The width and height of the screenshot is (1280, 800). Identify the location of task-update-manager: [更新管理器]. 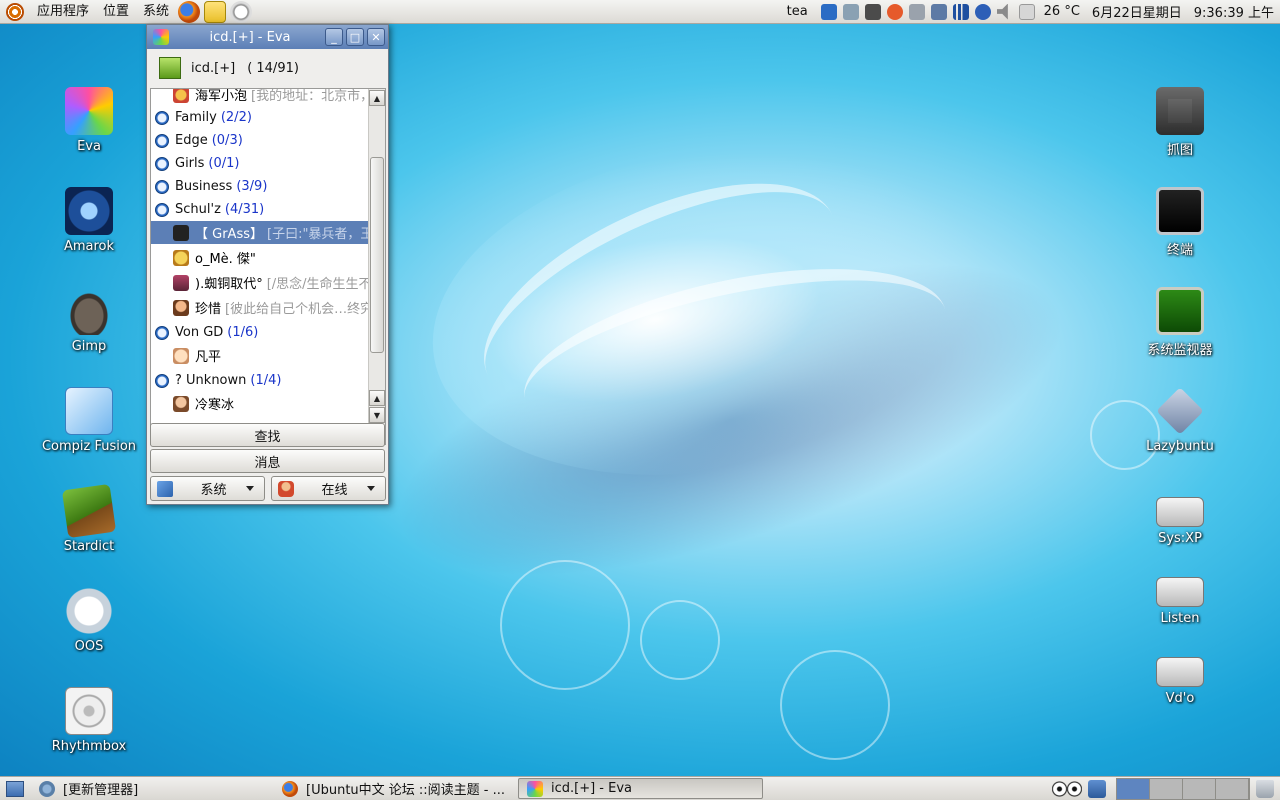
(150, 788).